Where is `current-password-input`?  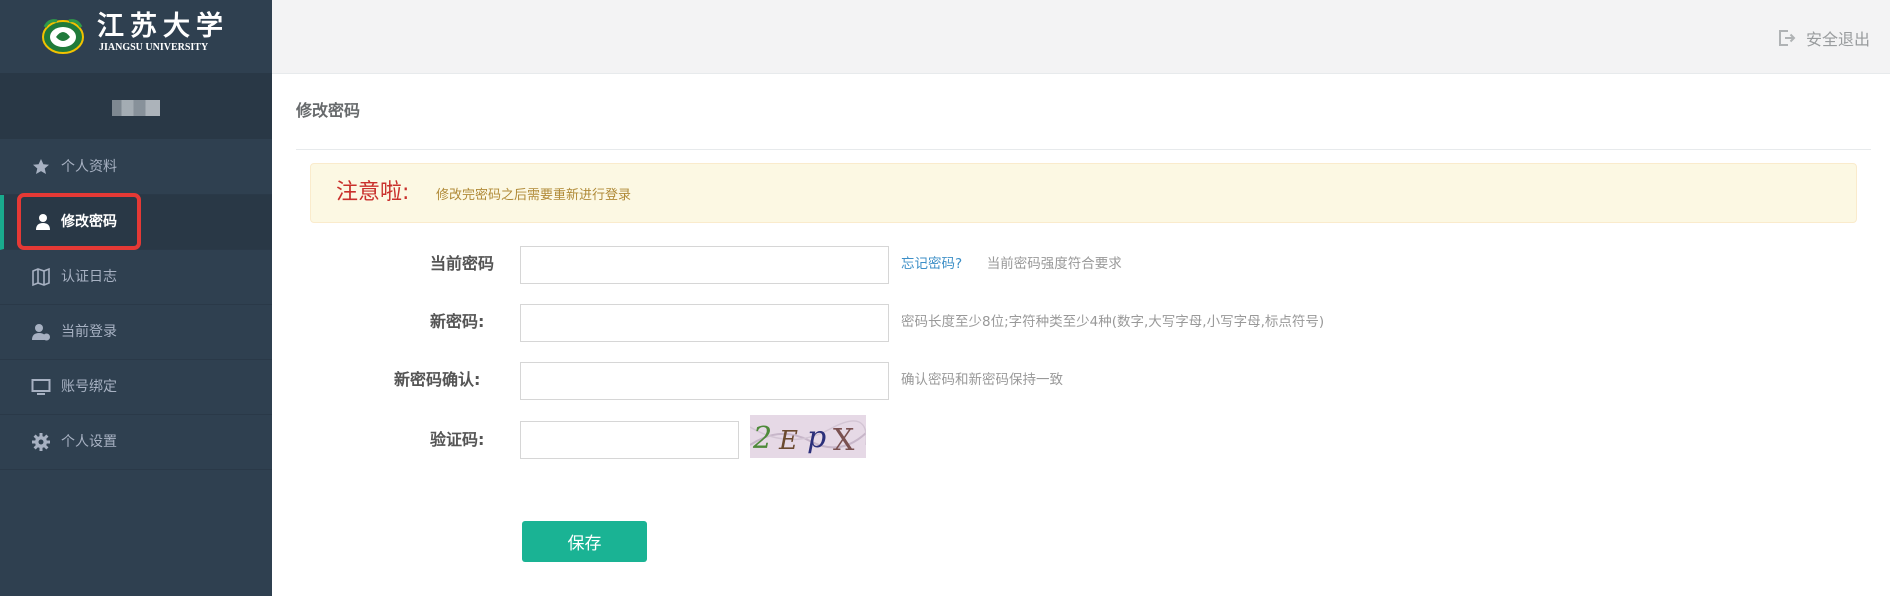 current-password-input is located at coordinates (704, 265).